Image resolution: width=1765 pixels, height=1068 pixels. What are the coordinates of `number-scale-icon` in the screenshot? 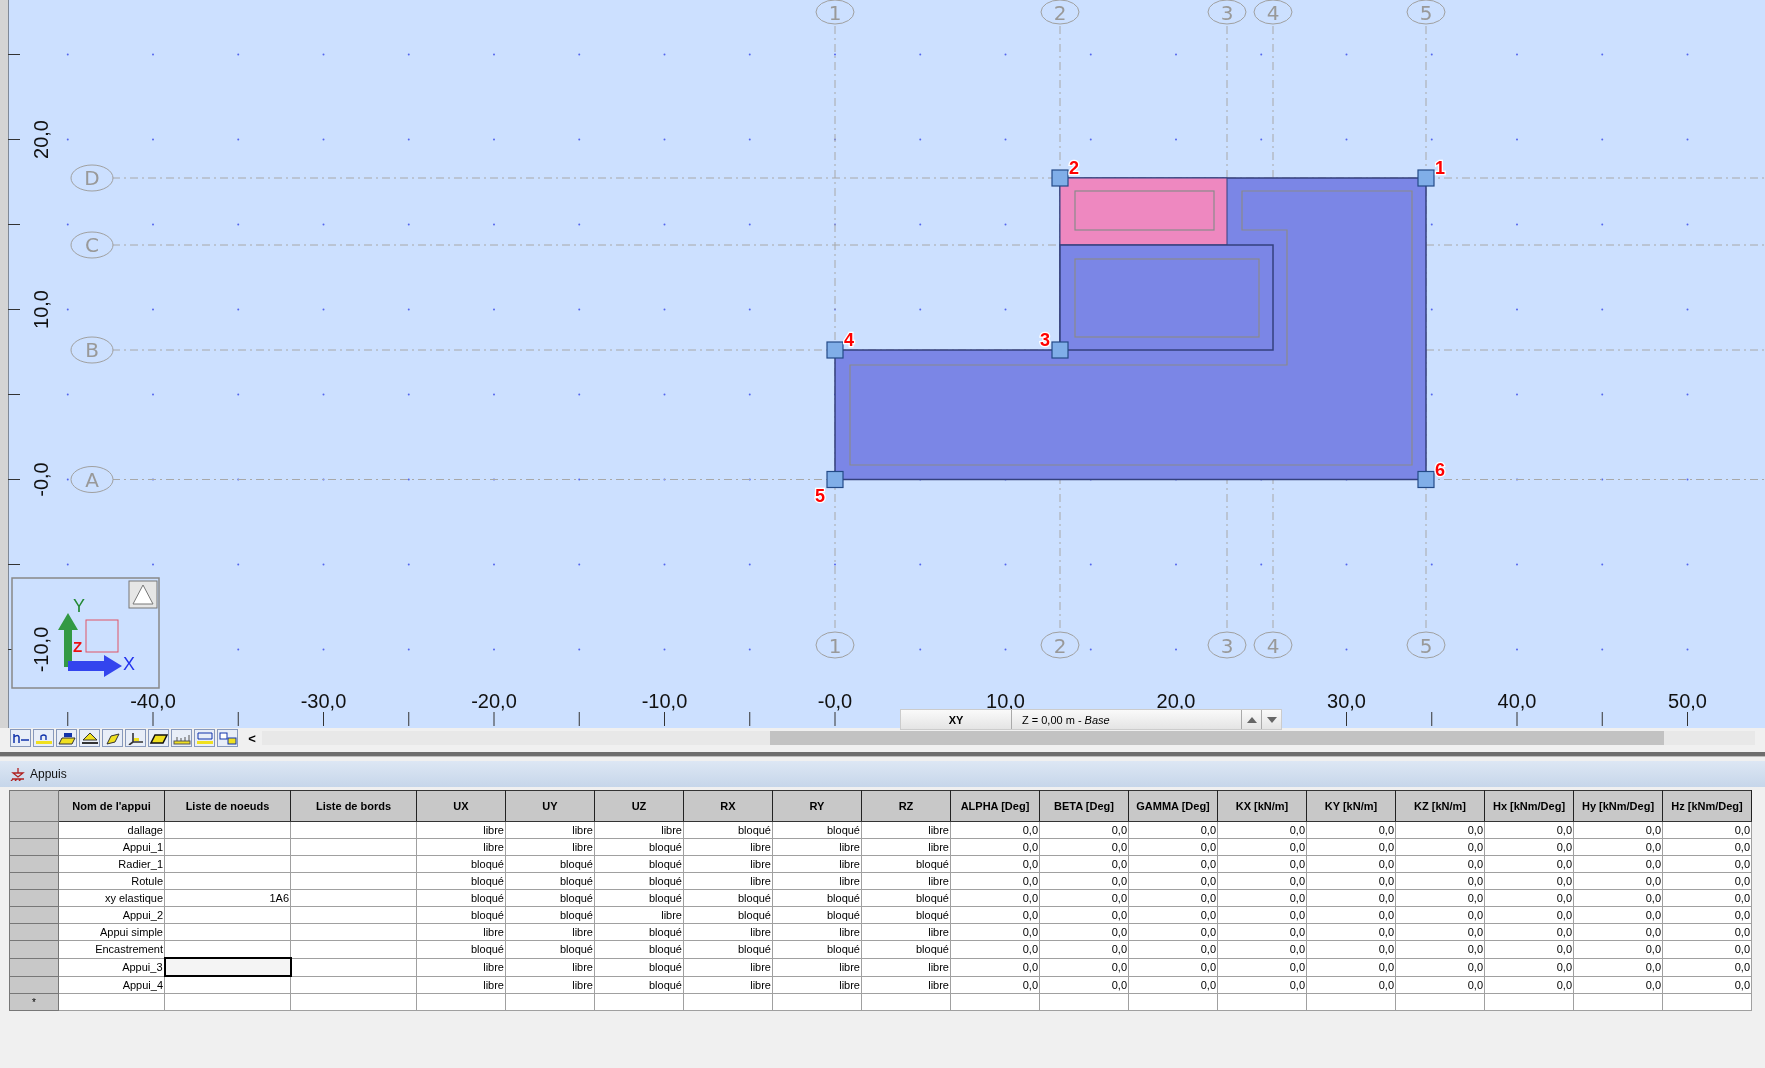 It's located at (204, 738).